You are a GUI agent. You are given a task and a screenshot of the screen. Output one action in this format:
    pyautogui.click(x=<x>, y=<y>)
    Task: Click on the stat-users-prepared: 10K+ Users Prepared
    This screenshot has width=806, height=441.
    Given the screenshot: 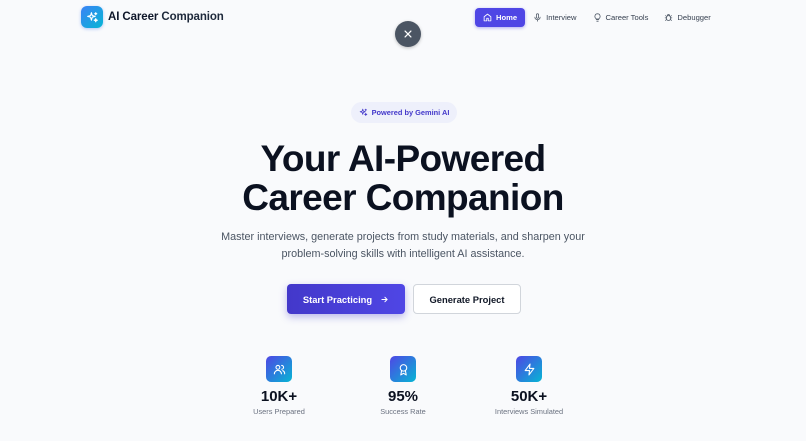 What is the action you would take?
    pyautogui.click(x=279, y=386)
    